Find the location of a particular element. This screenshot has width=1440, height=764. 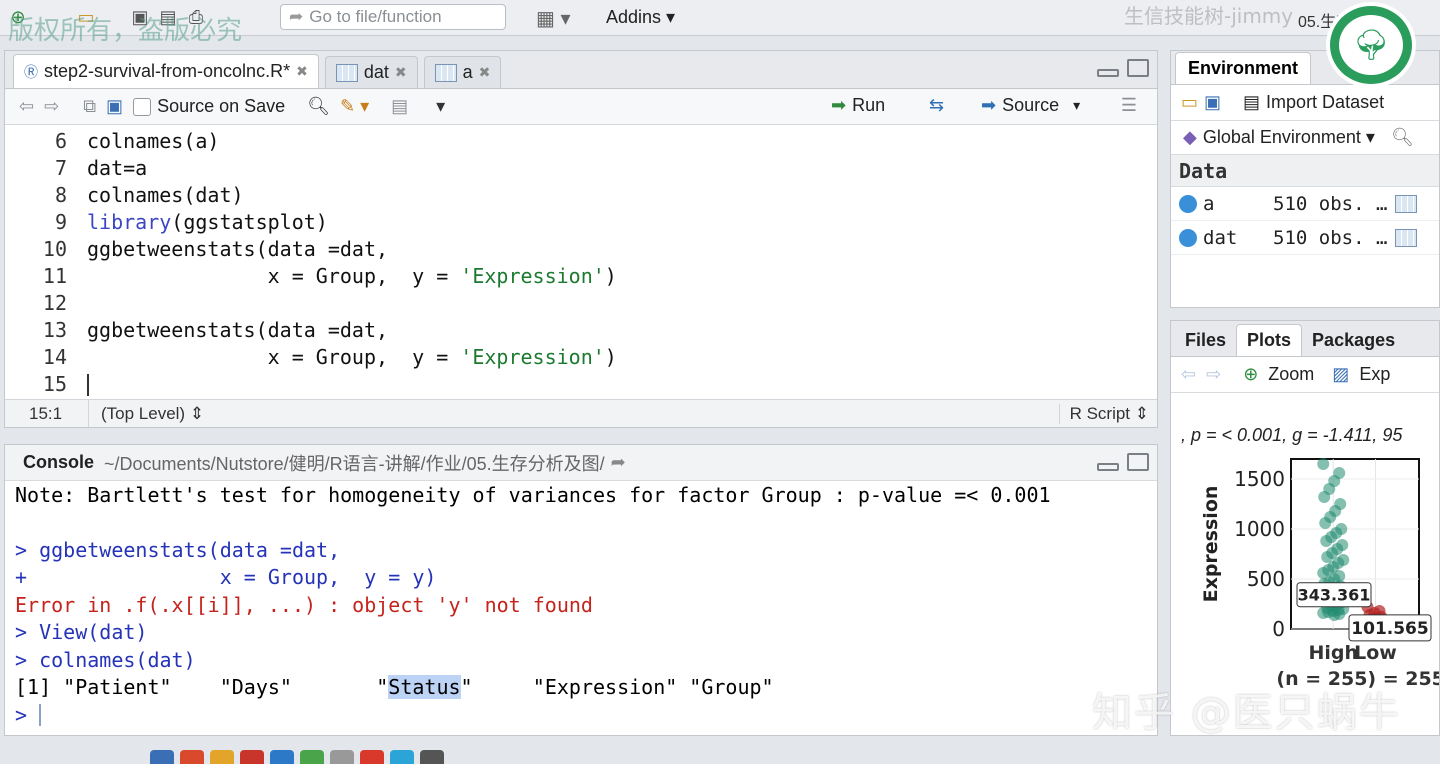

scope-indicator: (Top Level) ⇕ is located at coordinates (146, 414).